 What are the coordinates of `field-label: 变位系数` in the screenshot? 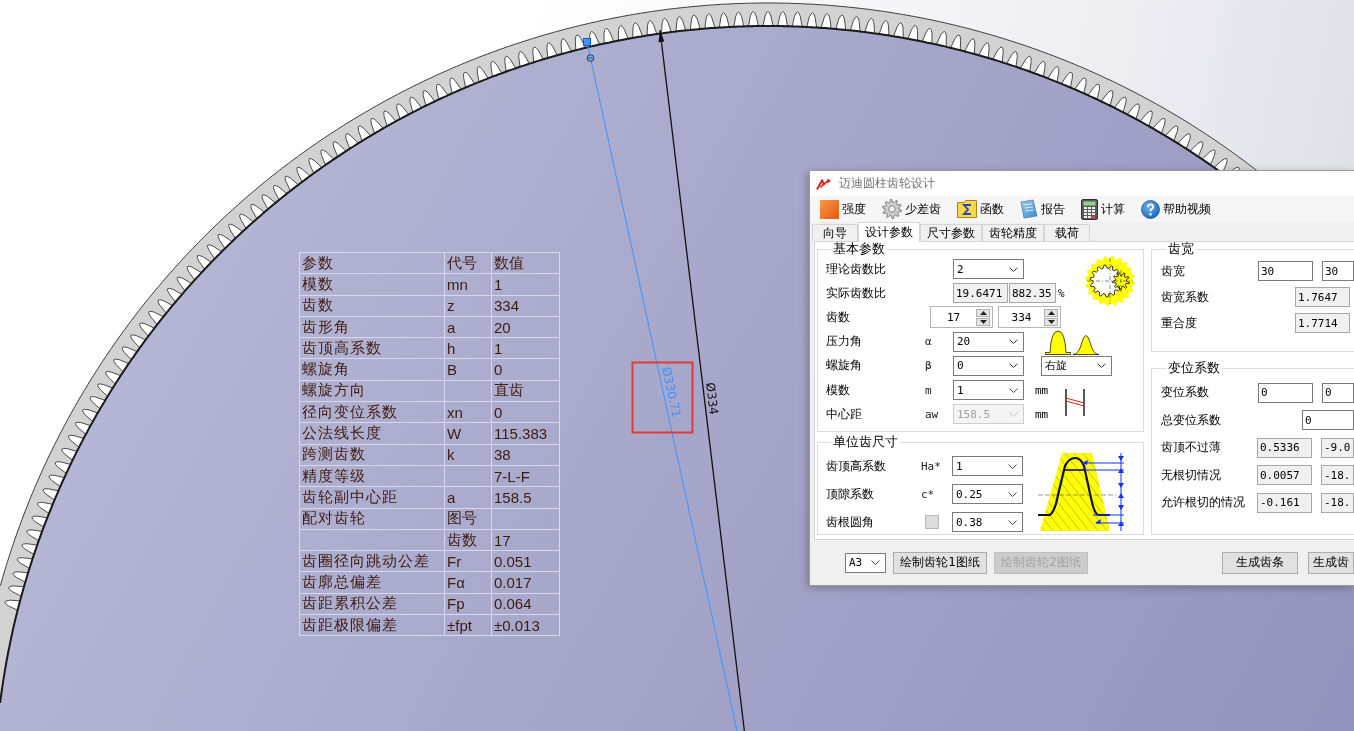 It's located at (1185, 393).